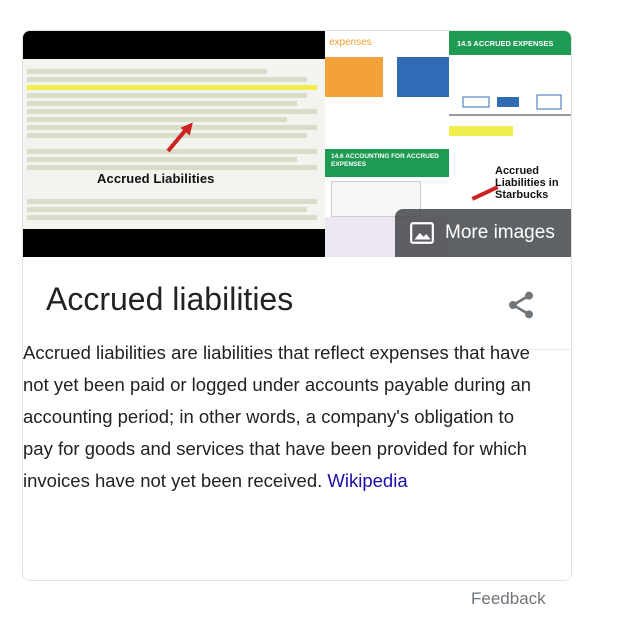 The image size is (635, 635). What do you see at coordinates (367, 480) in the screenshot?
I see `wikipedia-link: Wikipedia` at bounding box center [367, 480].